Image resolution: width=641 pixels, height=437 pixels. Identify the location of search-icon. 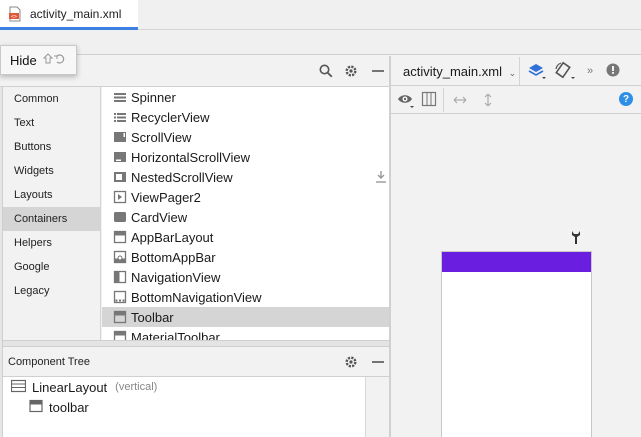
(326, 71).